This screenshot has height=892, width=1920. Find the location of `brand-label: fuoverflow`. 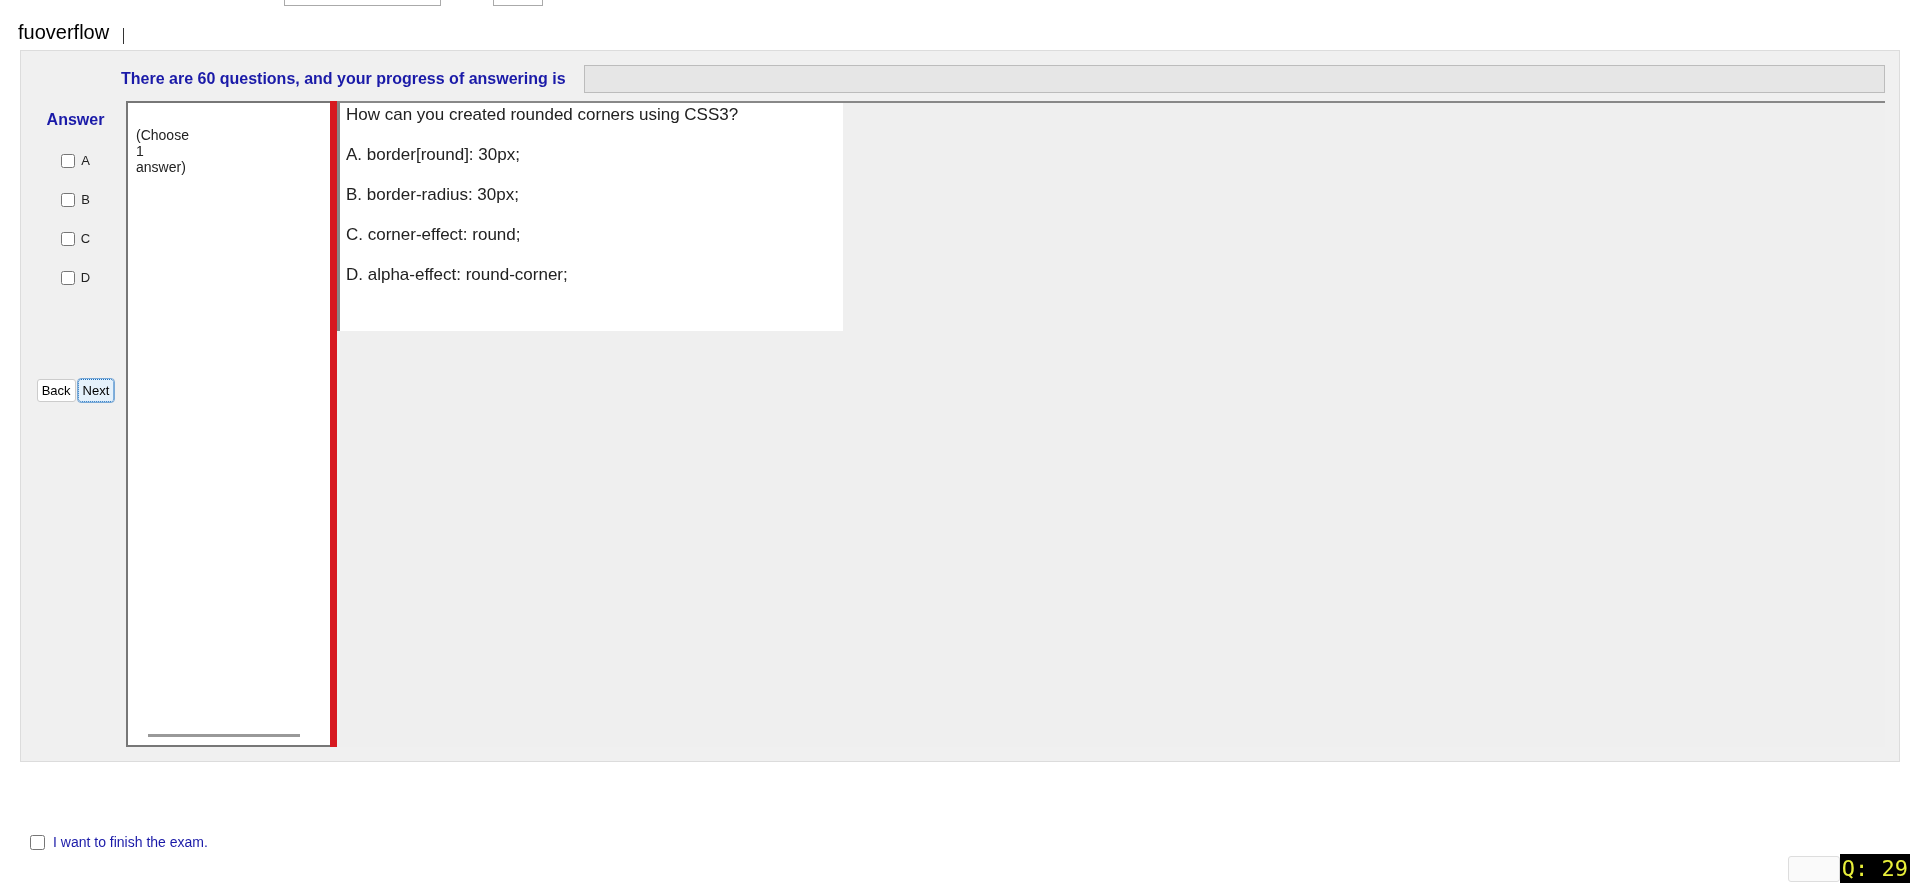

brand-label: fuoverflow is located at coordinates (64, 32).